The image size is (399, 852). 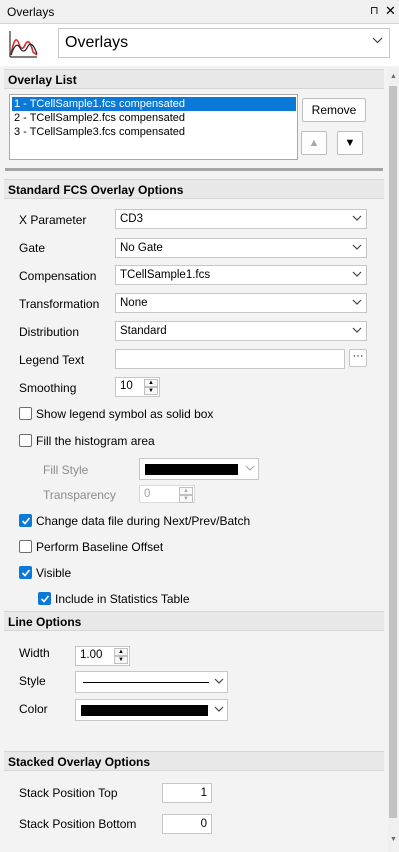 What do you see at coordinates (54, 573) in the screenshot?
I see `visible-label: Visible` at bounding box center [54, 573].